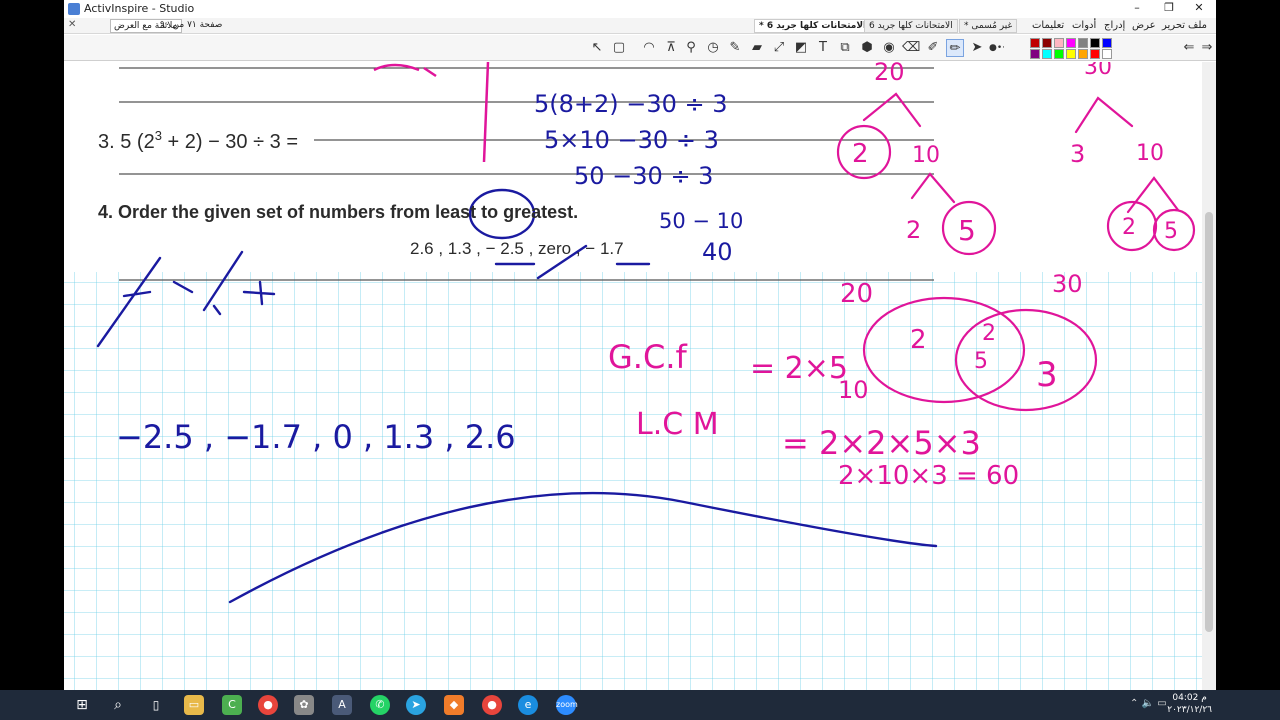 This screenshot has width=1280, height=720. I want to click on start-icon: ⊞, so click(82, 705).